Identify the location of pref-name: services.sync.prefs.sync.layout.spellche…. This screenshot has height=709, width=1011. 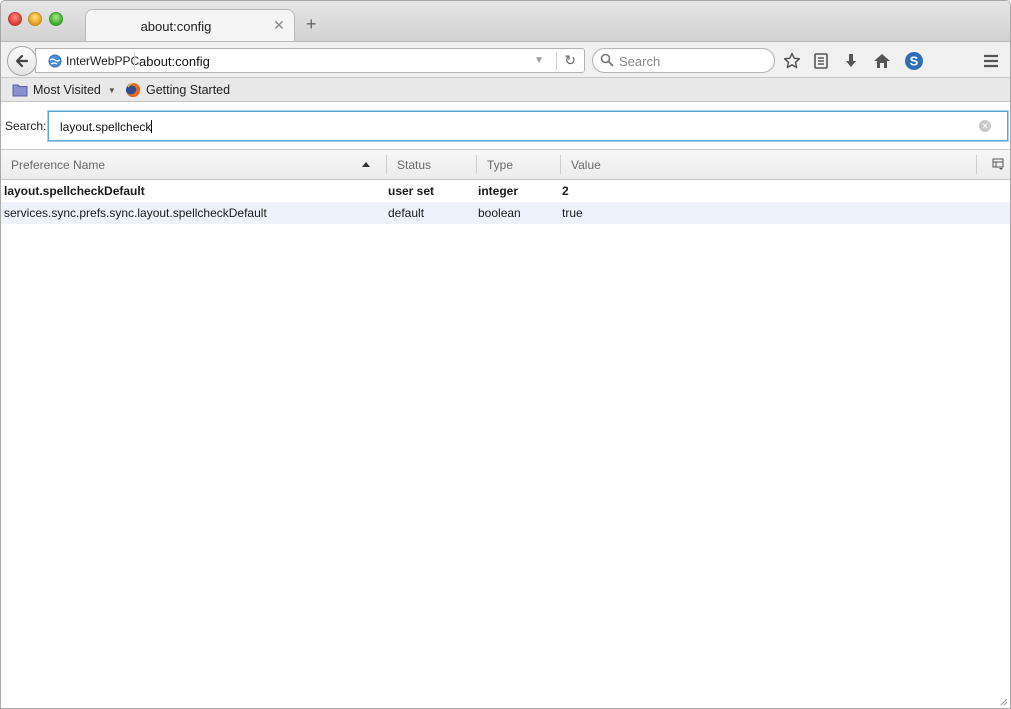
(135, 213).